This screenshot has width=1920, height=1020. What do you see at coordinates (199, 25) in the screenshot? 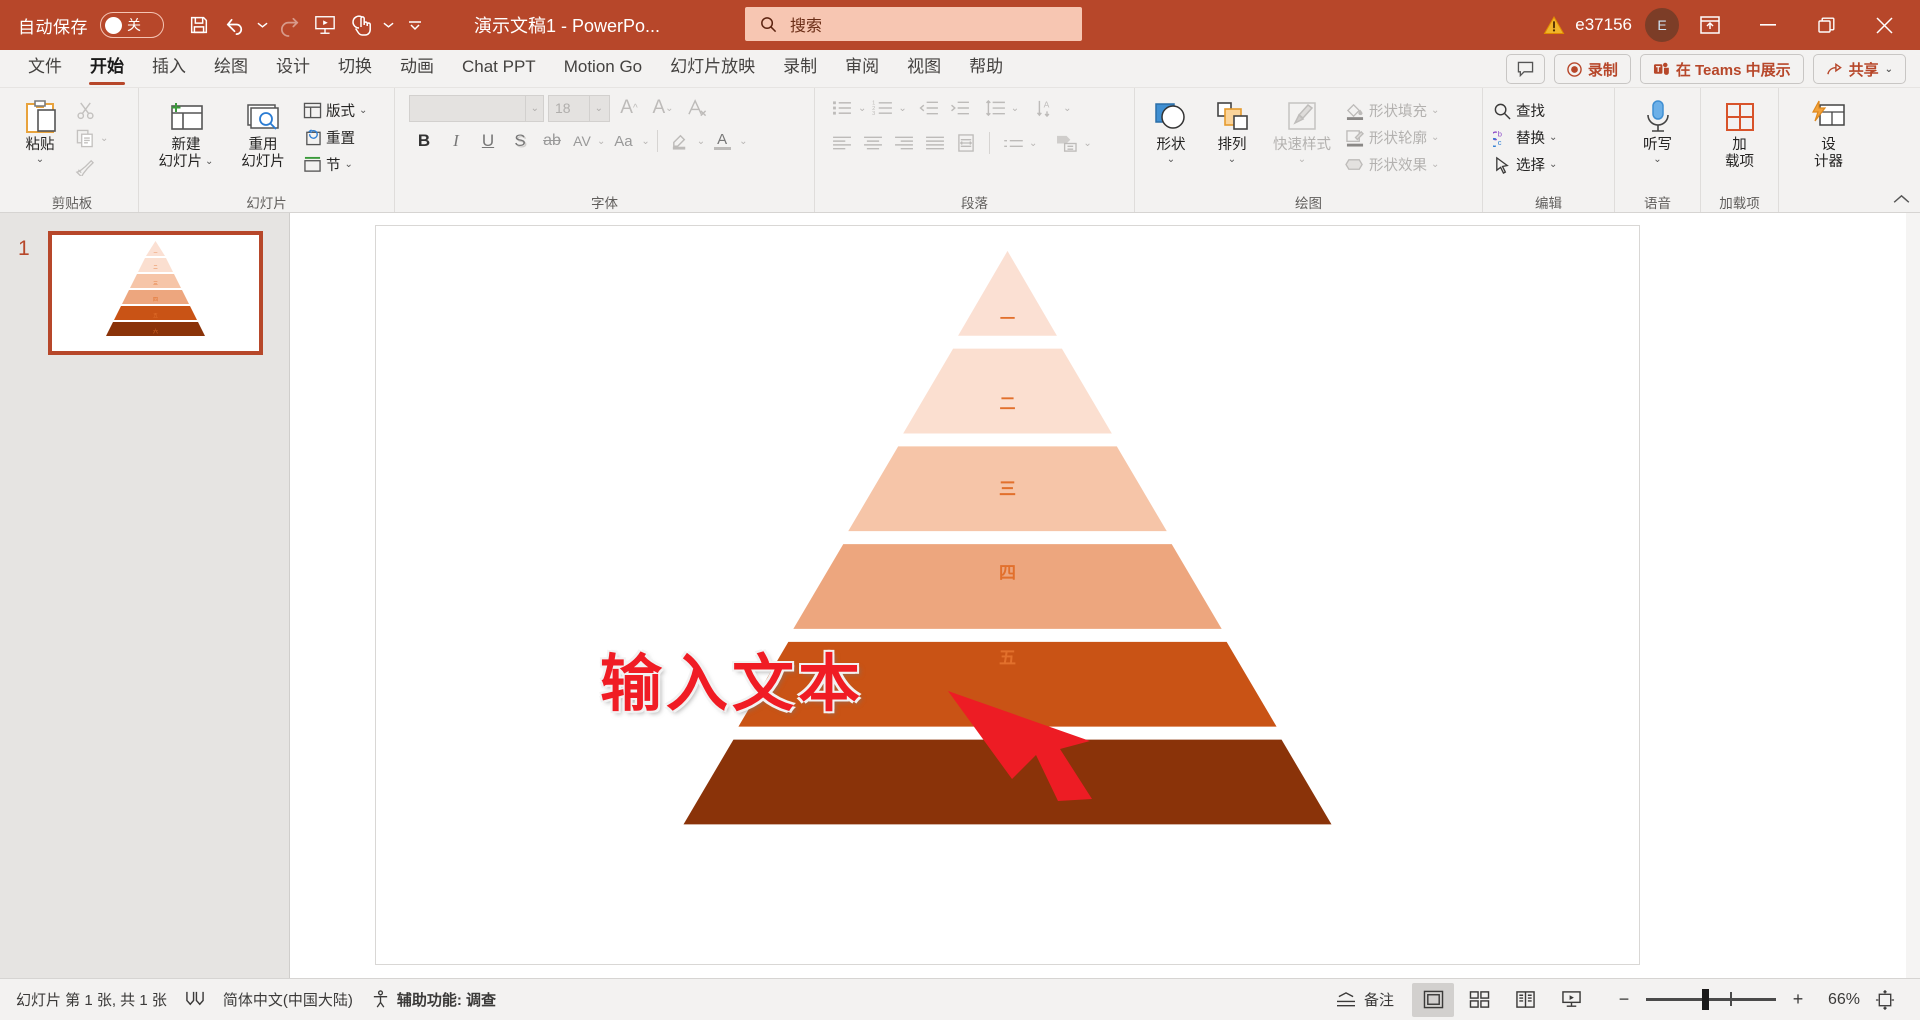
I see `save-icon` at bounding box center [199, 25].